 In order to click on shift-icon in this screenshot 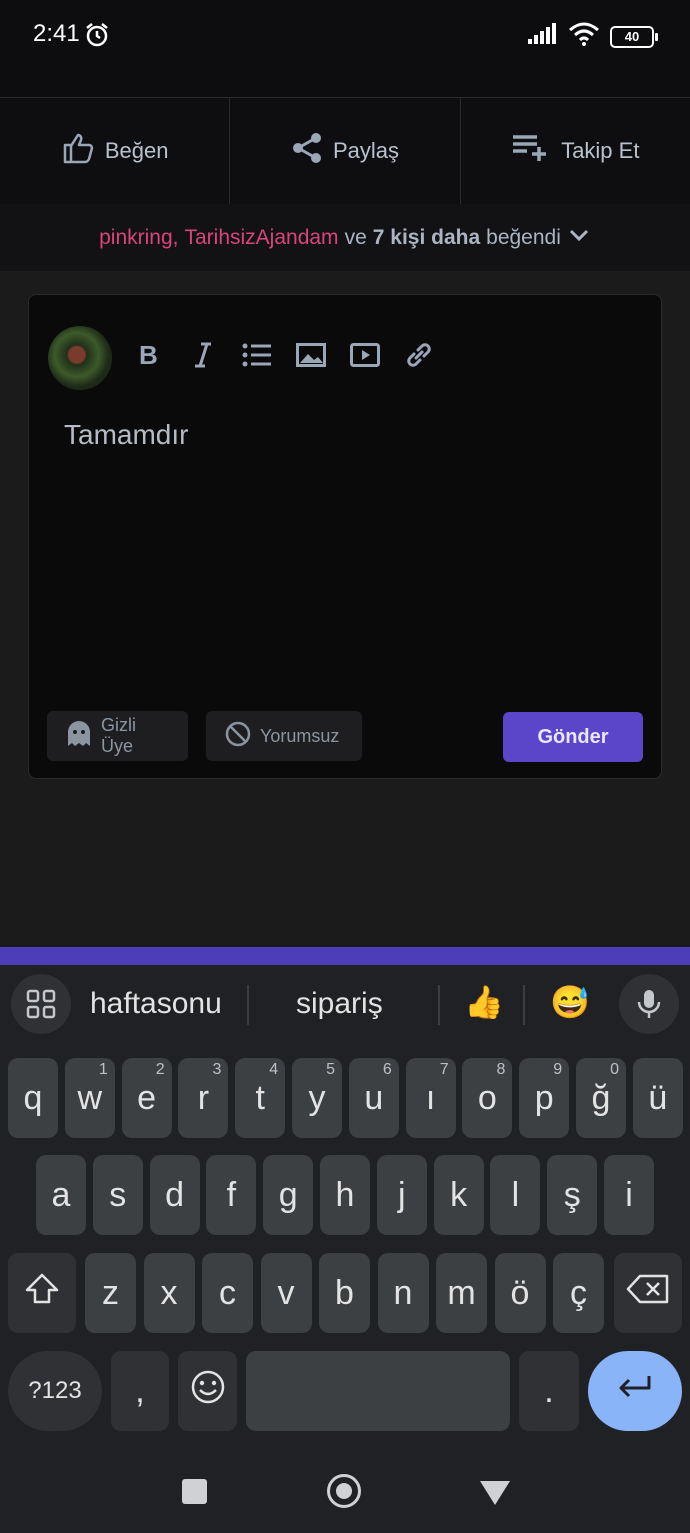, I will do `click(42, 1293)`.